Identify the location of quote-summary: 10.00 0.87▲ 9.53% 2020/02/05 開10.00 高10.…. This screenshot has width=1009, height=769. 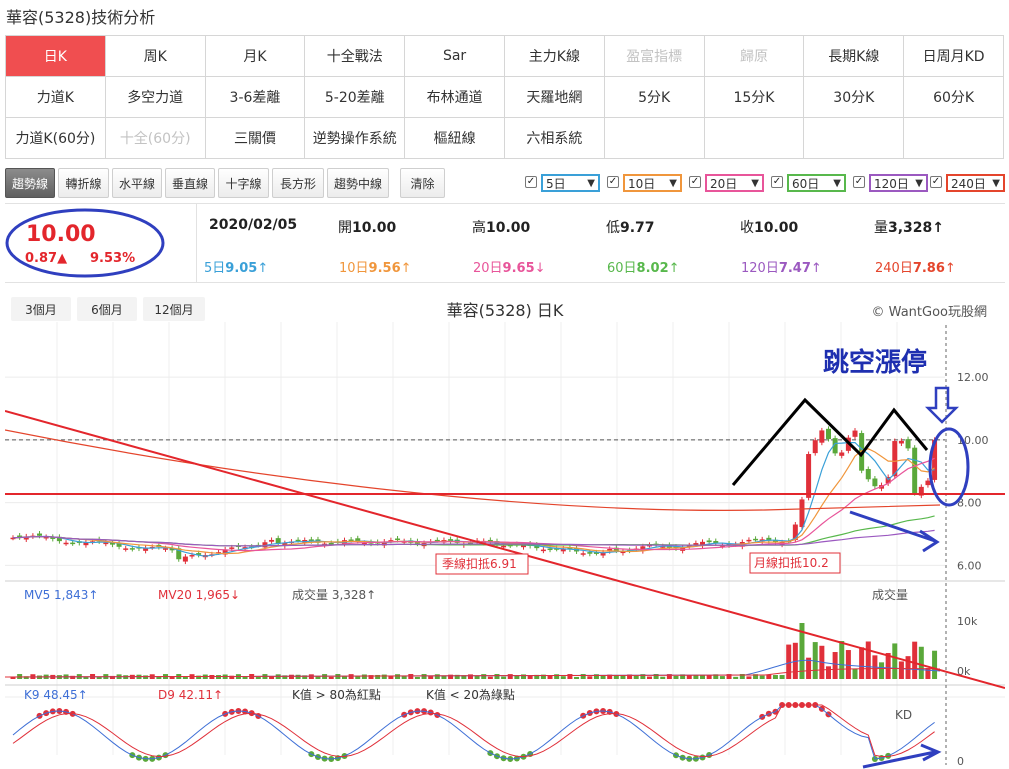
(505, 243).